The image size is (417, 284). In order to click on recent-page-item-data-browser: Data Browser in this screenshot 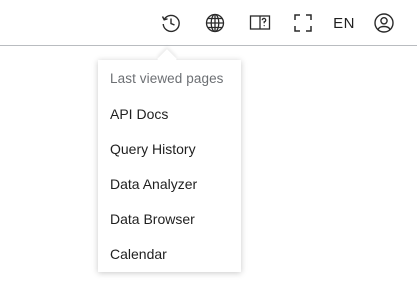, I will do `click(169, 219)`.